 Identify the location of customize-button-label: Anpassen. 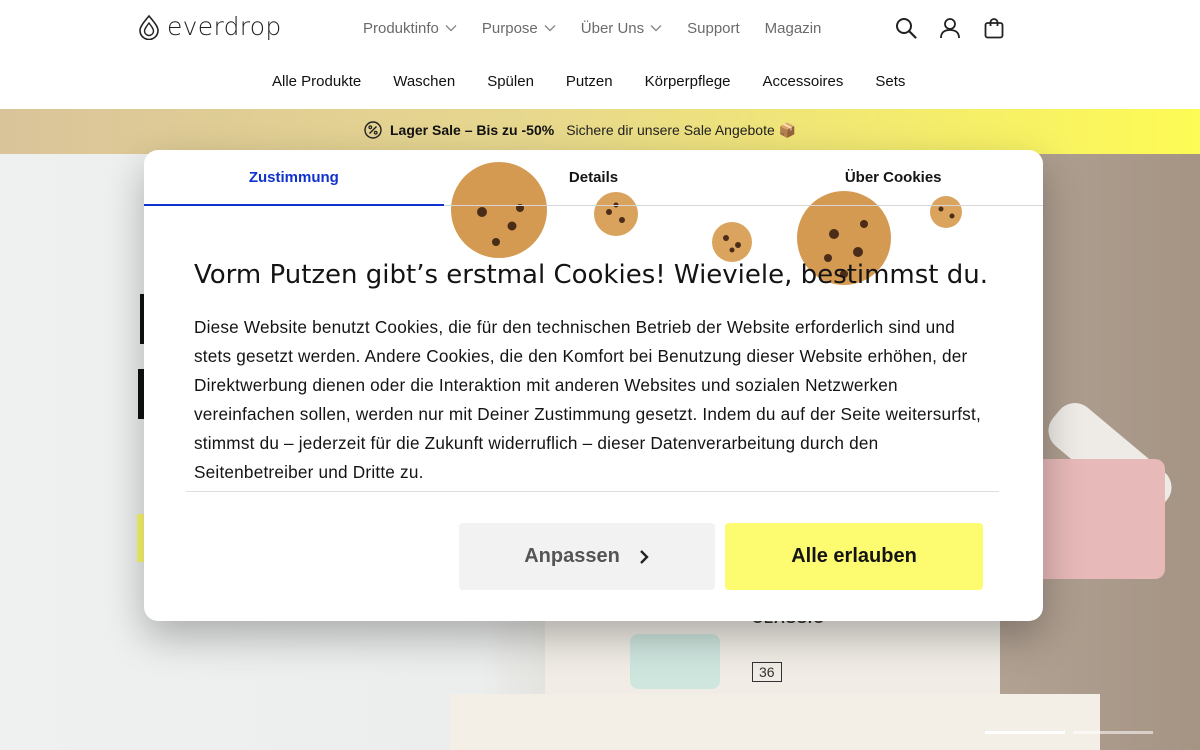
(572, 556).